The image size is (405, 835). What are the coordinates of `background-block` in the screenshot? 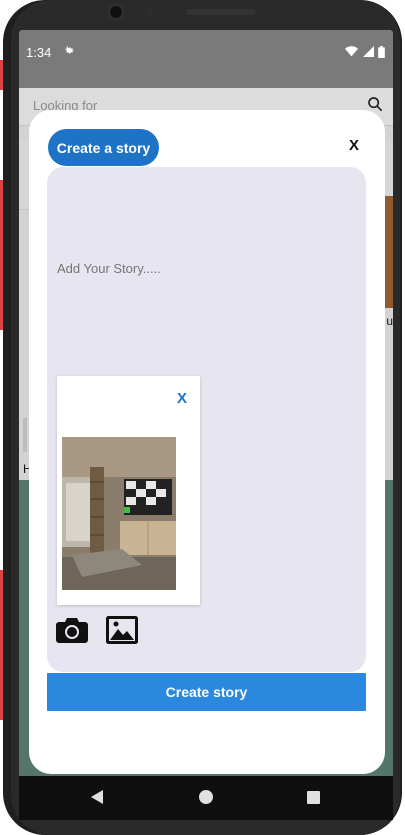 It's located at (25, 435).